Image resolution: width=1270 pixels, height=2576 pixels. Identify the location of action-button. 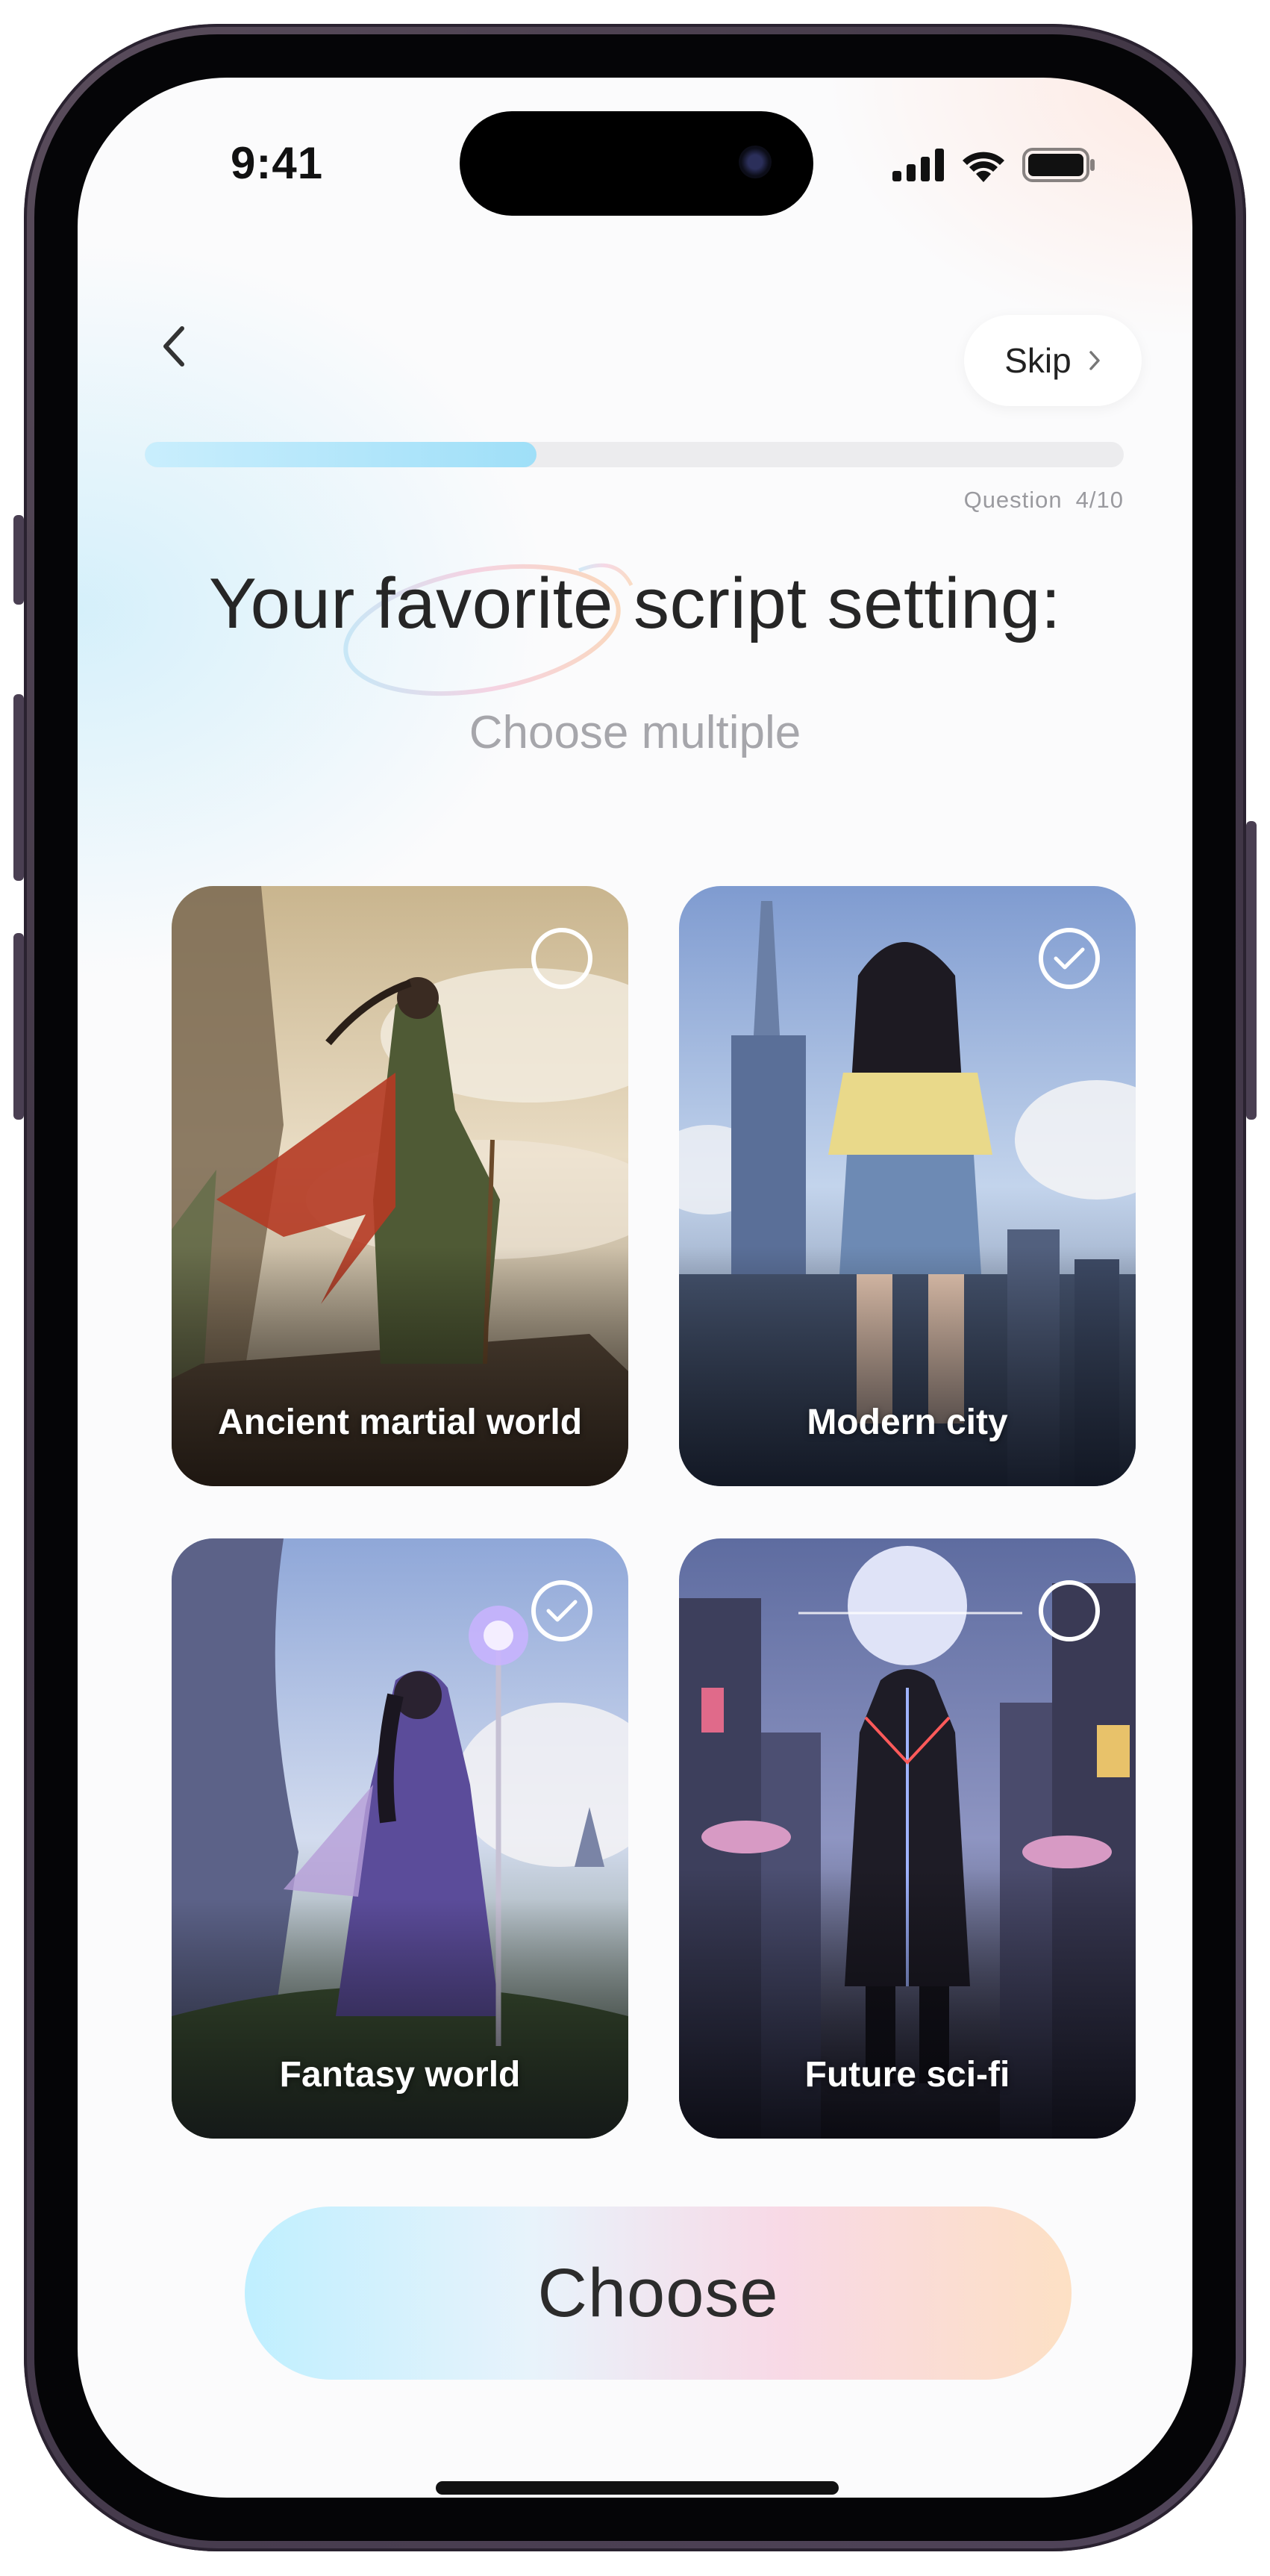
(18, 560).